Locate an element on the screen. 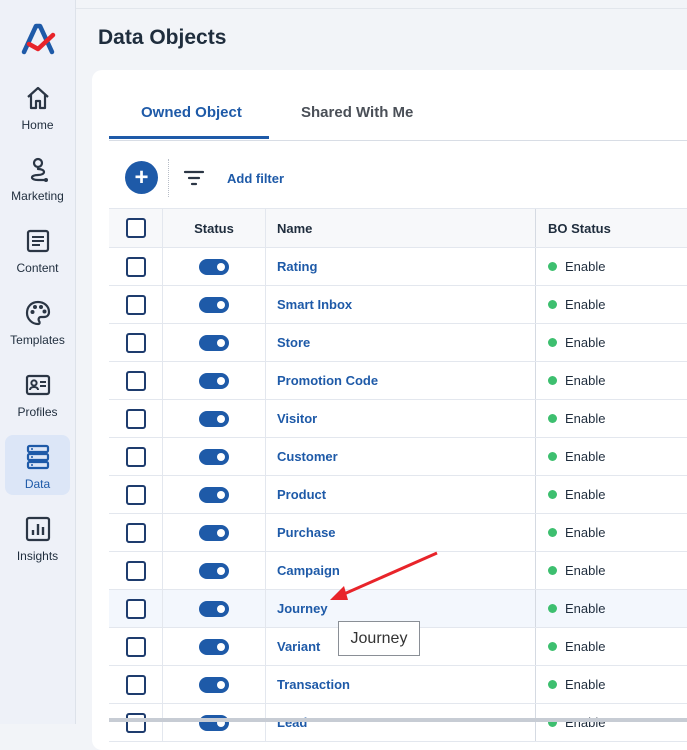 The width and height of the screenshot is (687, 750). object-name-link: Campaign is located at coordinates (308, 570).